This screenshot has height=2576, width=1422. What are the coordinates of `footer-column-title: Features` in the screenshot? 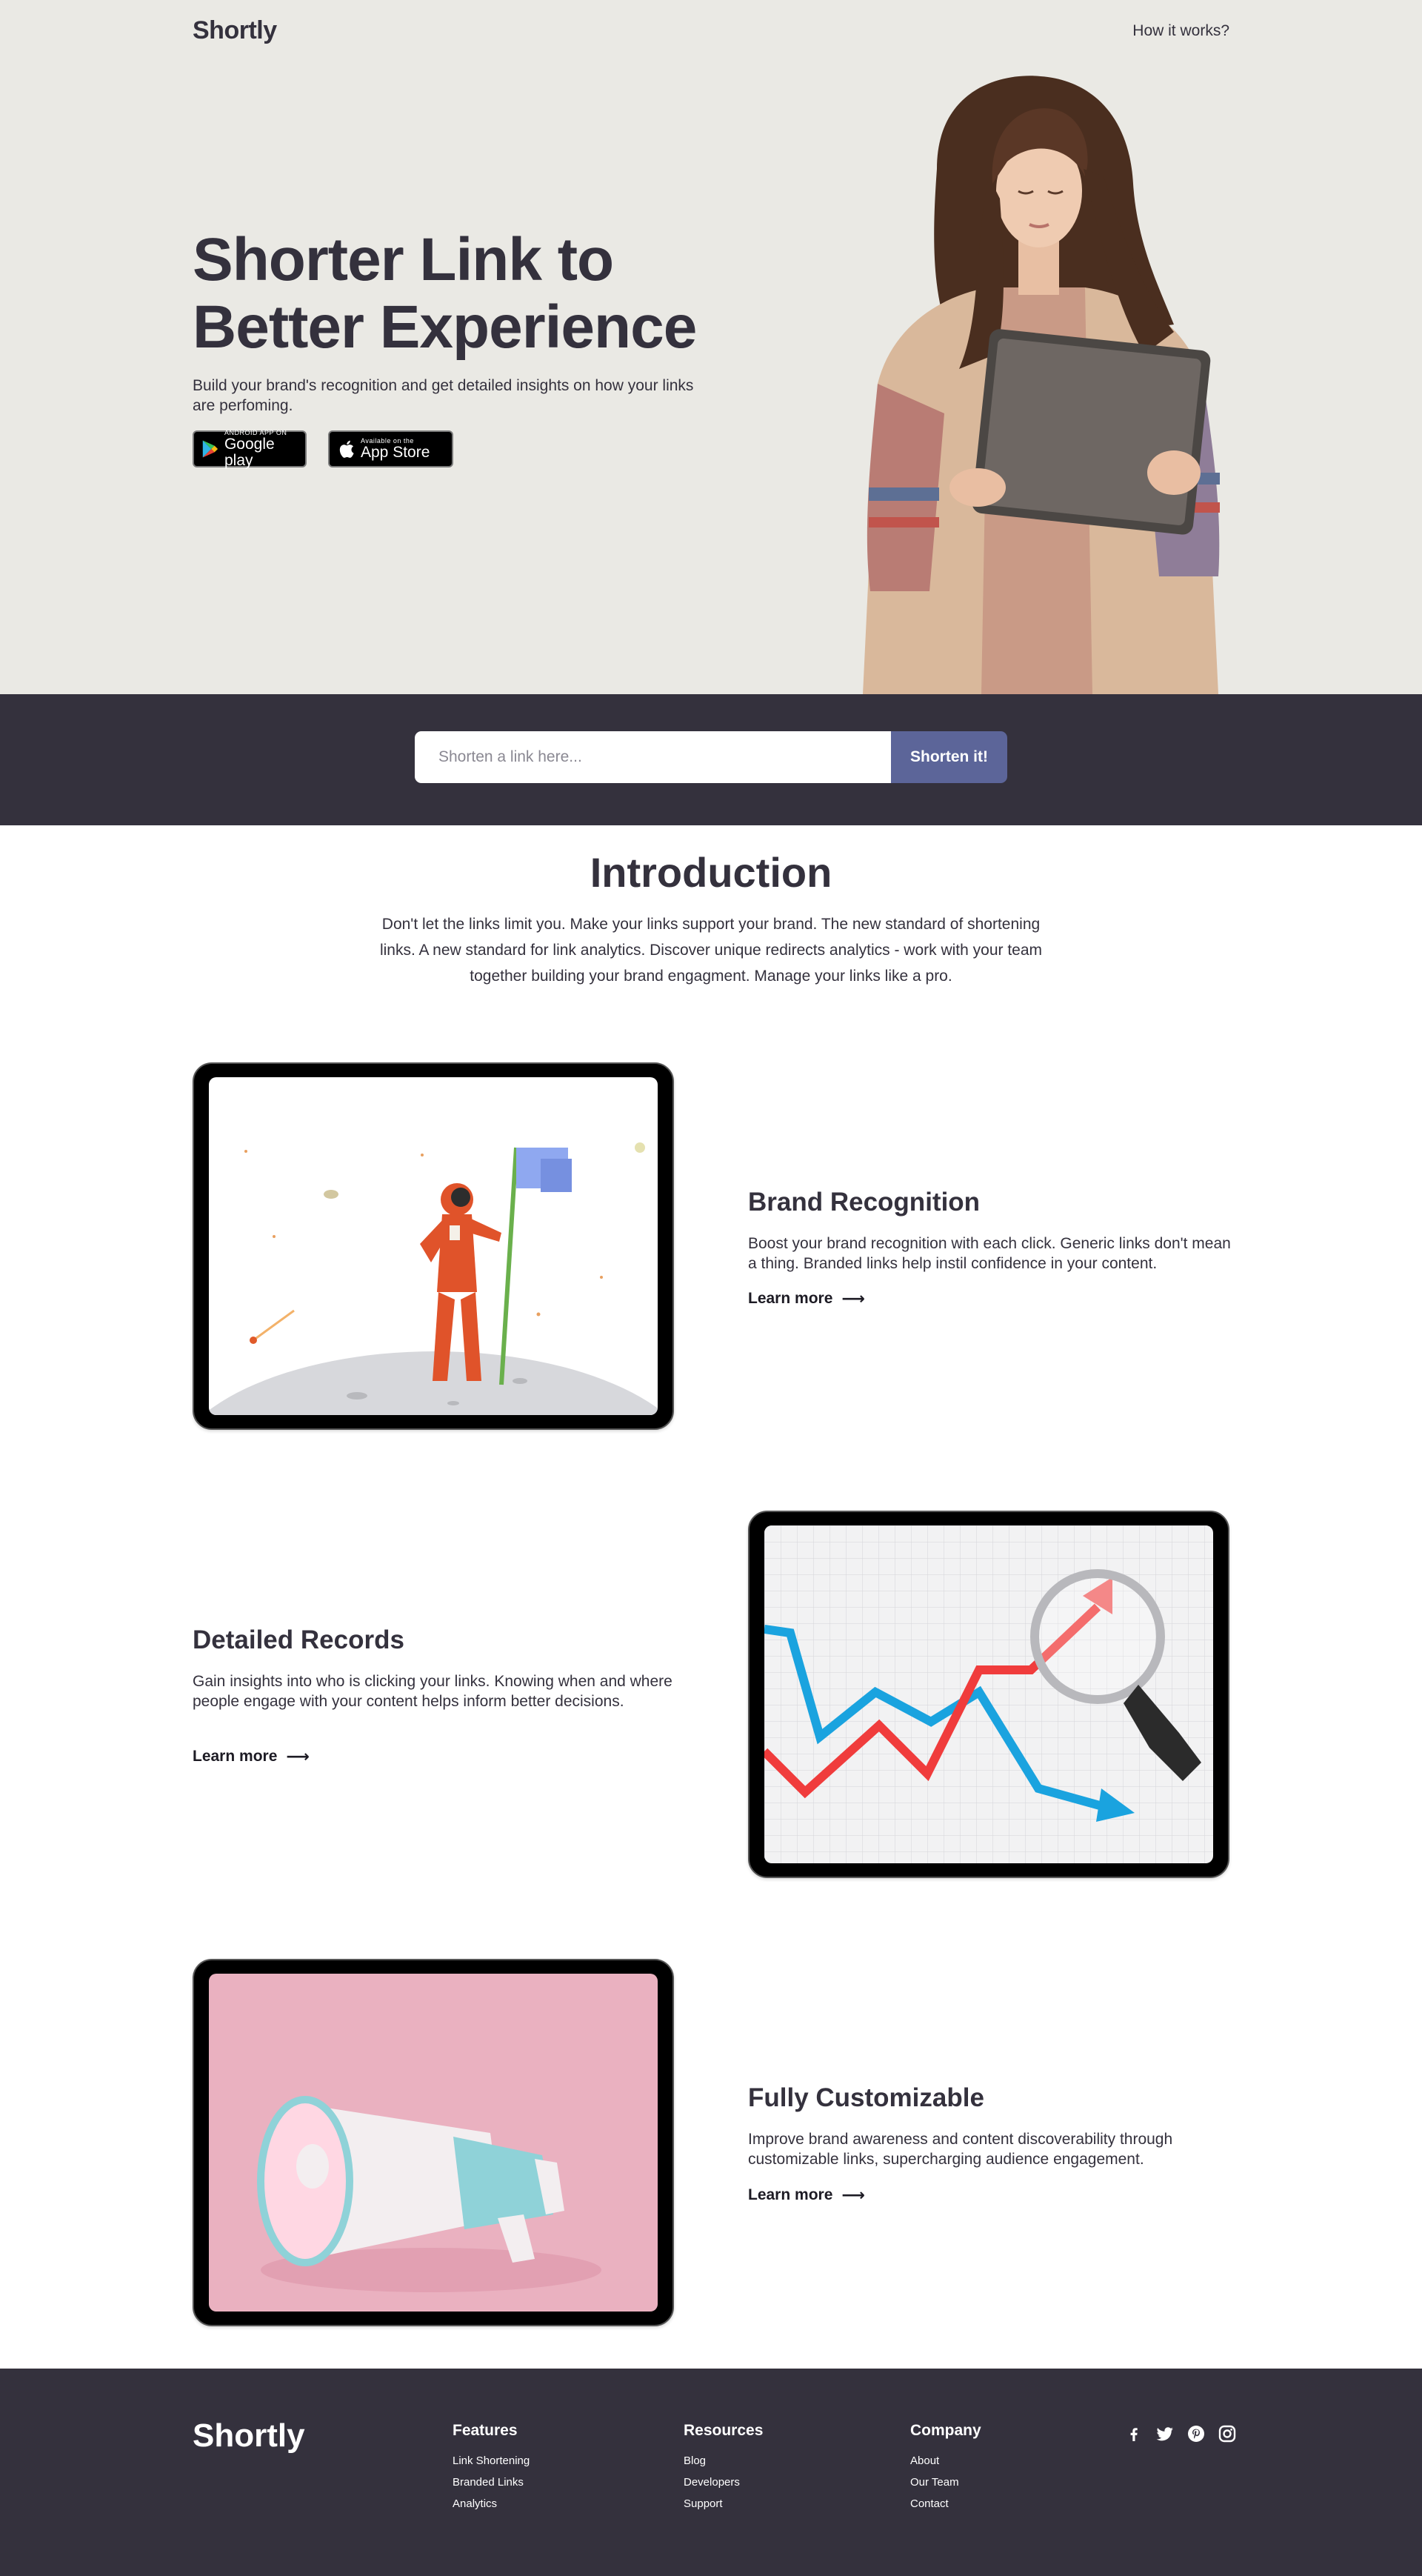 It's located at (485, 2430).